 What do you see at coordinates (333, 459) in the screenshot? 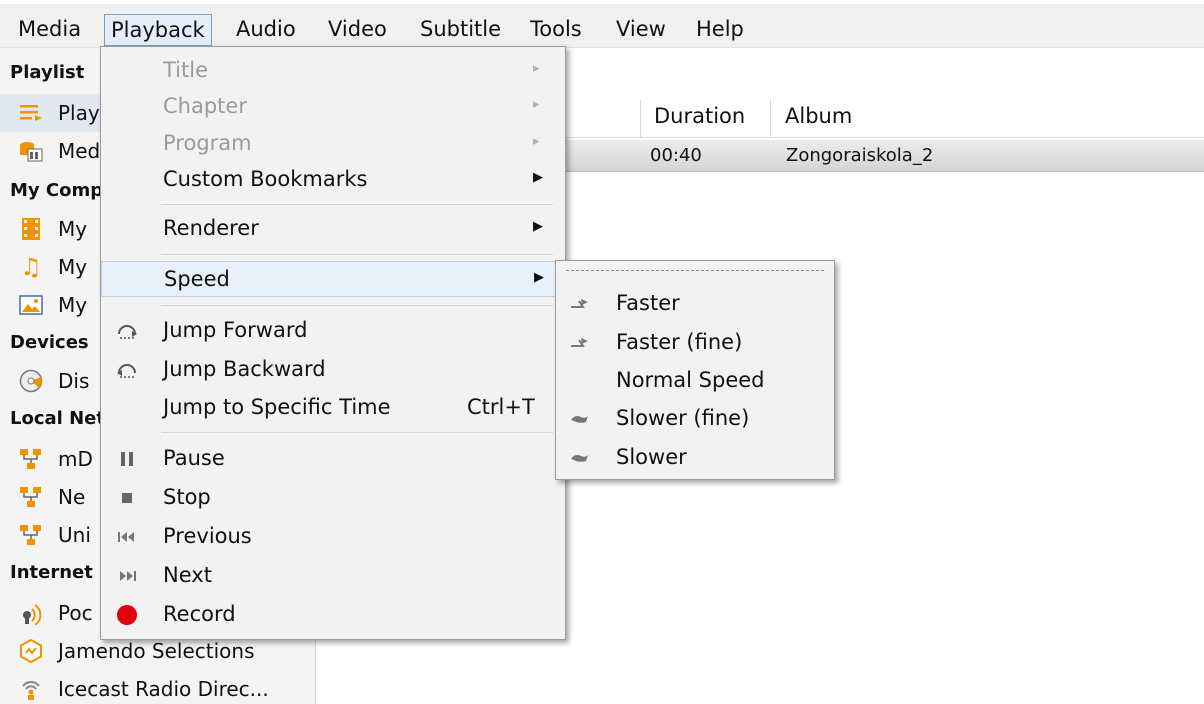
I see `menu-item-pause: Pause` at bounding box center [333, 459].